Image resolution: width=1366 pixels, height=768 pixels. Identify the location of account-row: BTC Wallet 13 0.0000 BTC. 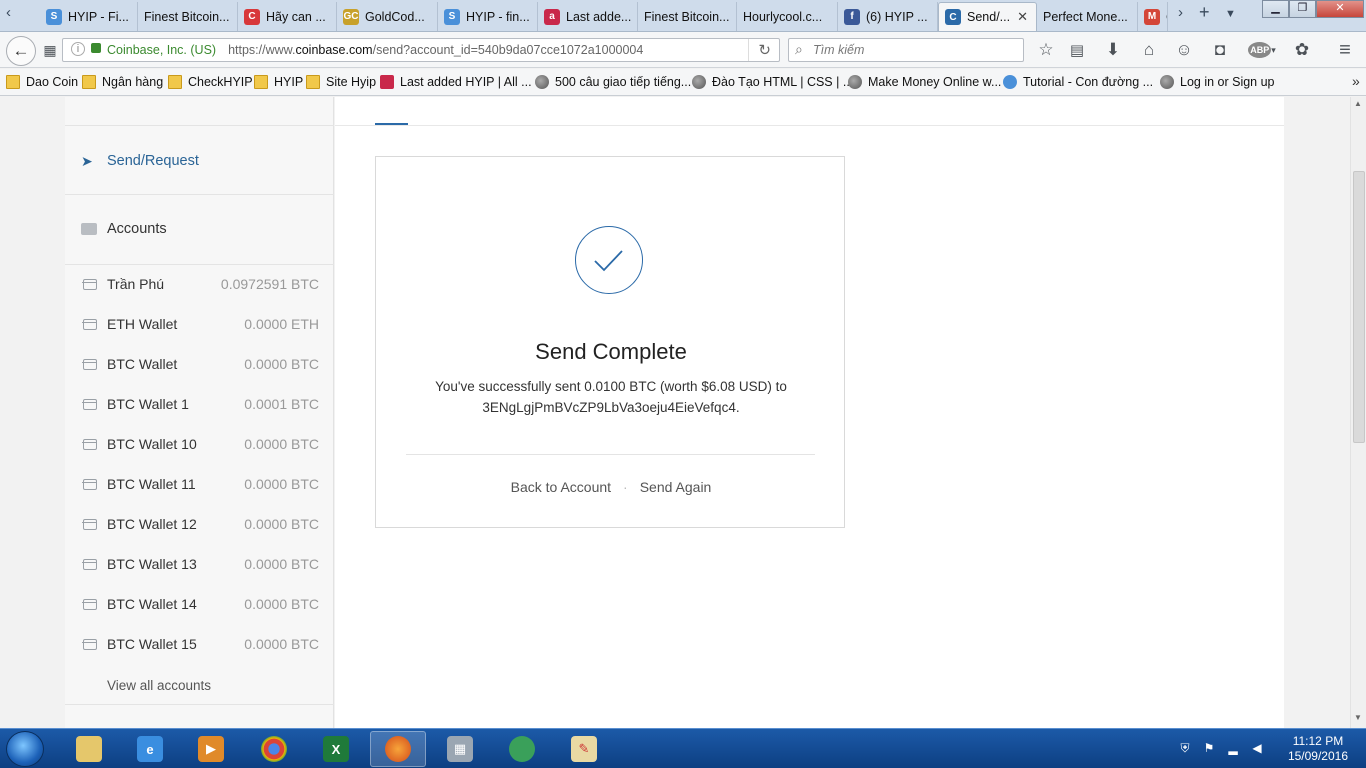
(199, 564).